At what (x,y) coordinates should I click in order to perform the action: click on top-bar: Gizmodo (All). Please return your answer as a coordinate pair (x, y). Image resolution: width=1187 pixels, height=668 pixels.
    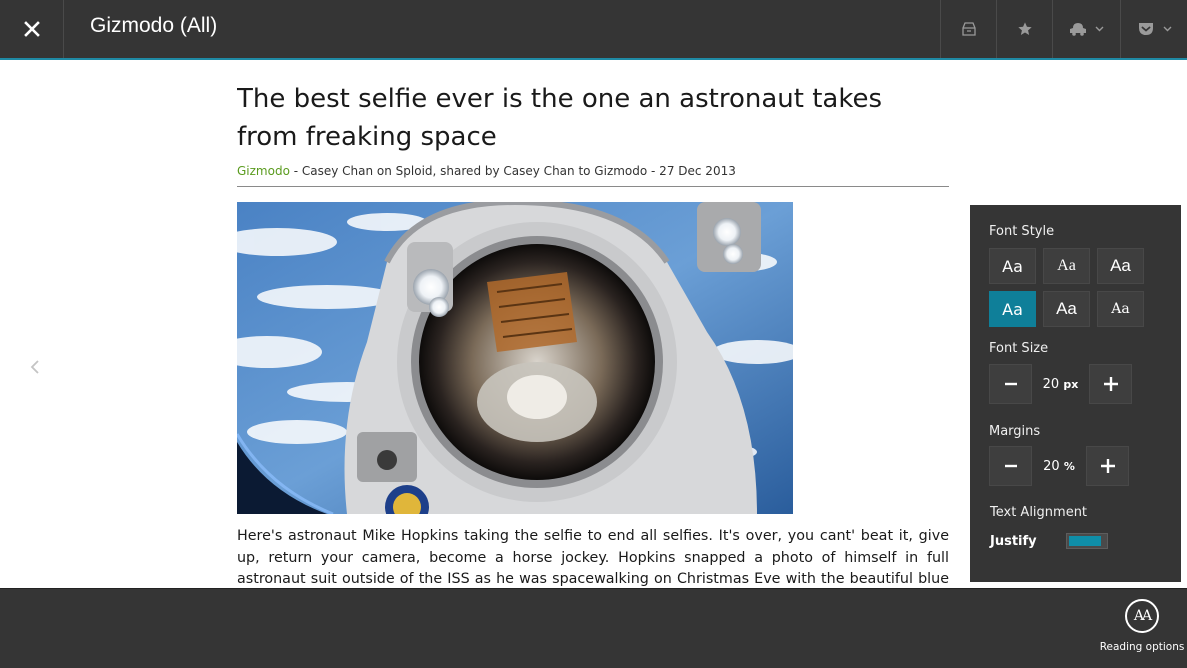
    Looking at the image, I should click on (593, 30).